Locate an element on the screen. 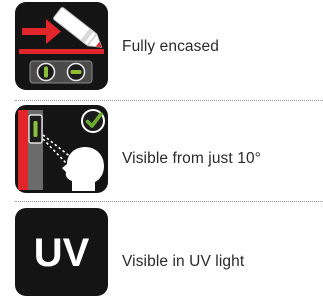  viewer-check-icon is located at coordinates (61, 149).